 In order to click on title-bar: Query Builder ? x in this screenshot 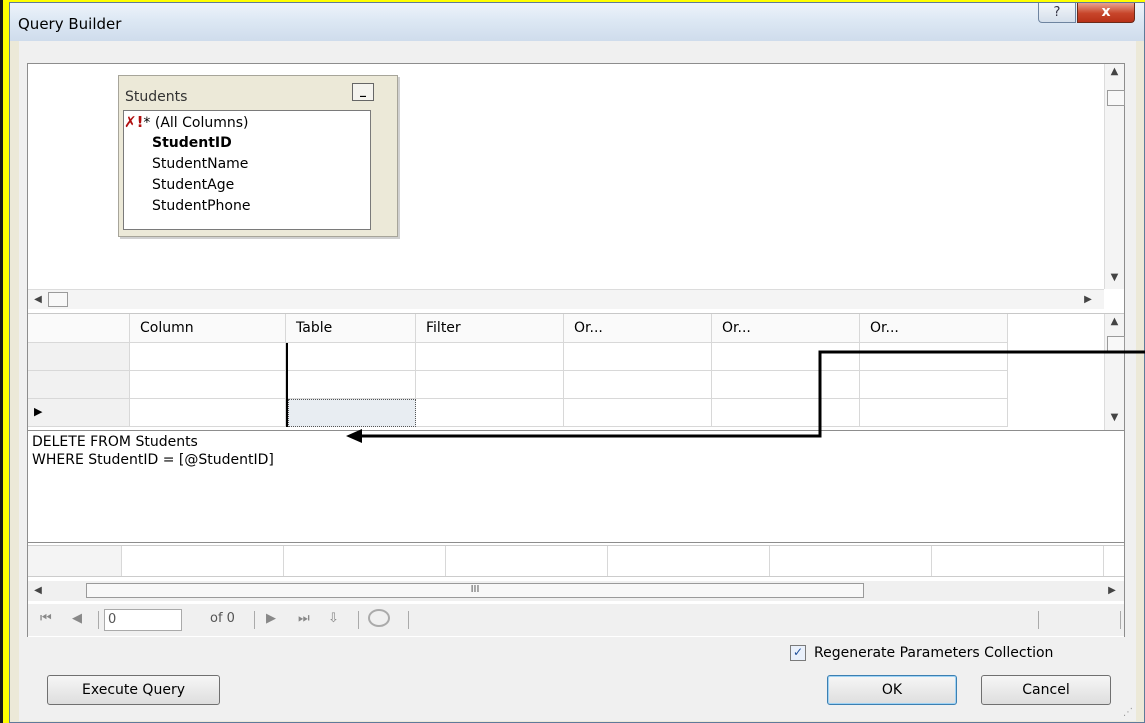, I will do `click(577, 22)`.